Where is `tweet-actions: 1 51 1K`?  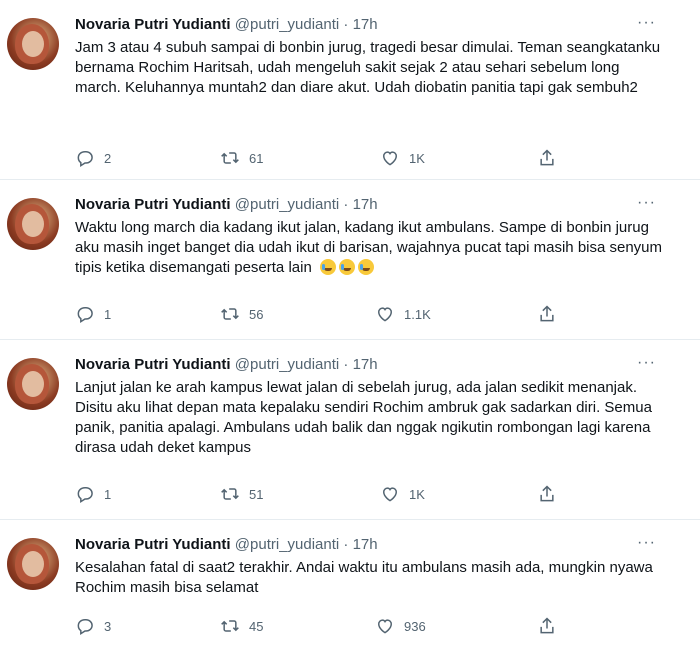
tweet-actions: 1 51 1K is located at coordinates (325, 495).